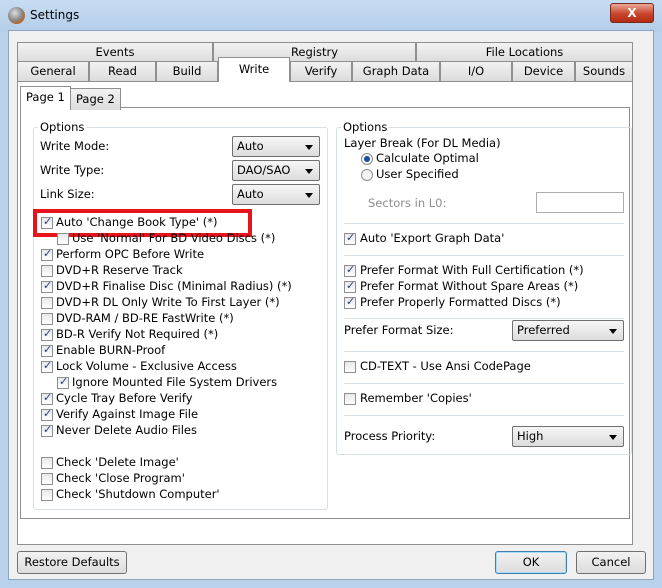 The height and width of the screenshot is (588, 662). What do you see at coordinates (543, 71) in the screenshot?
I see `tab-device: Device` at bounding box center [543, 71].